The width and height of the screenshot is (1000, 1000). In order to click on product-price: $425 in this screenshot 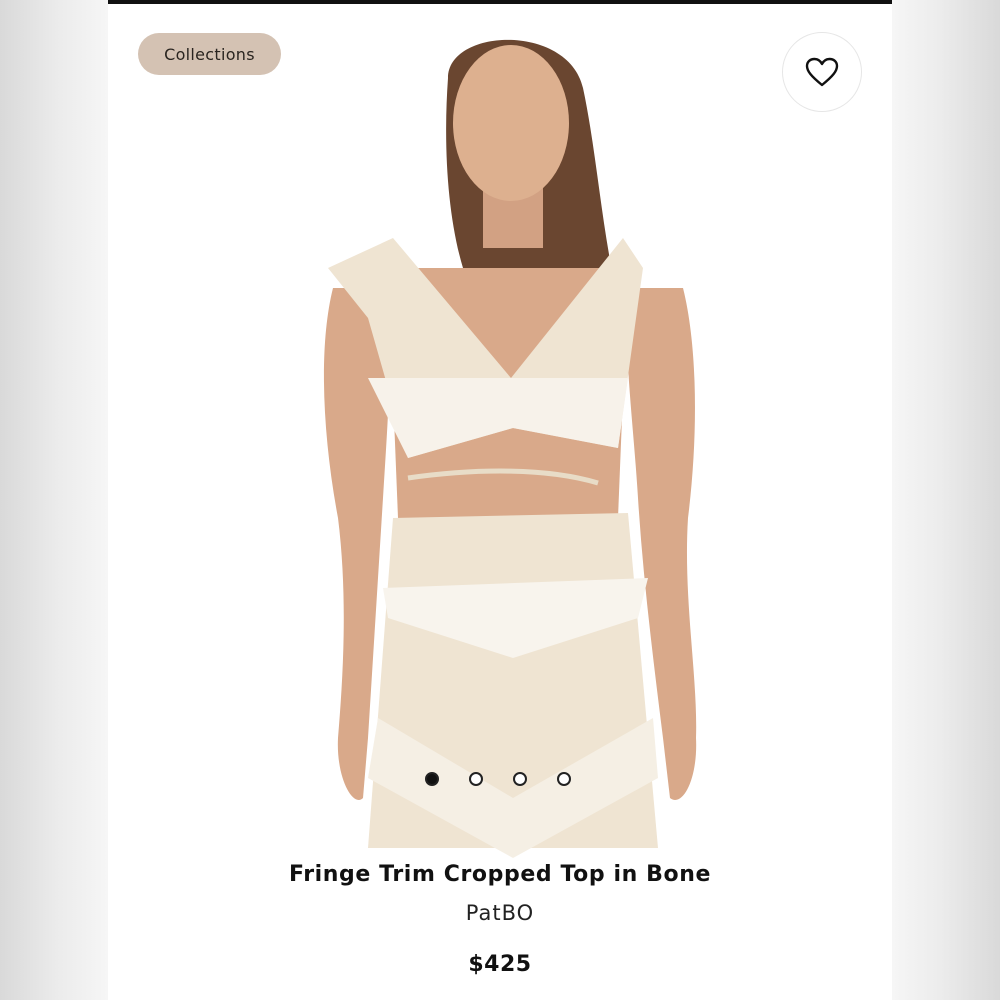, I will do `click(500, 964)`.